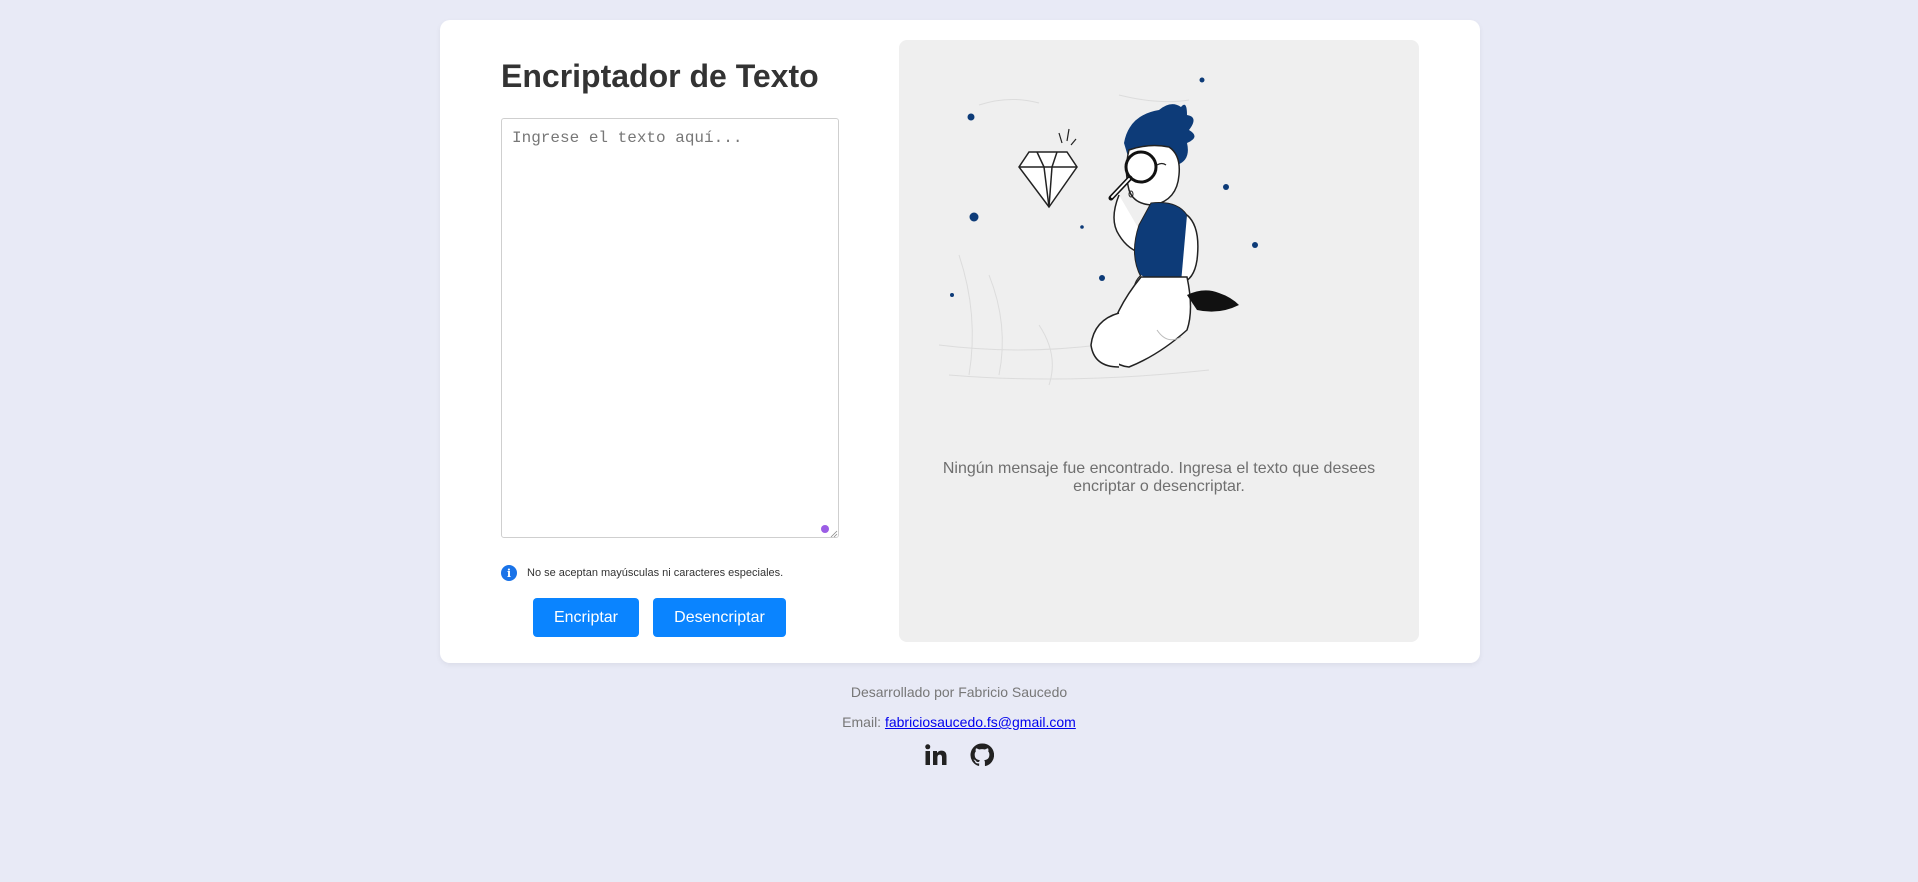  Describe the element at coordinates (936, 755) in the screenshot. I see `linkedin-icon` at that location.